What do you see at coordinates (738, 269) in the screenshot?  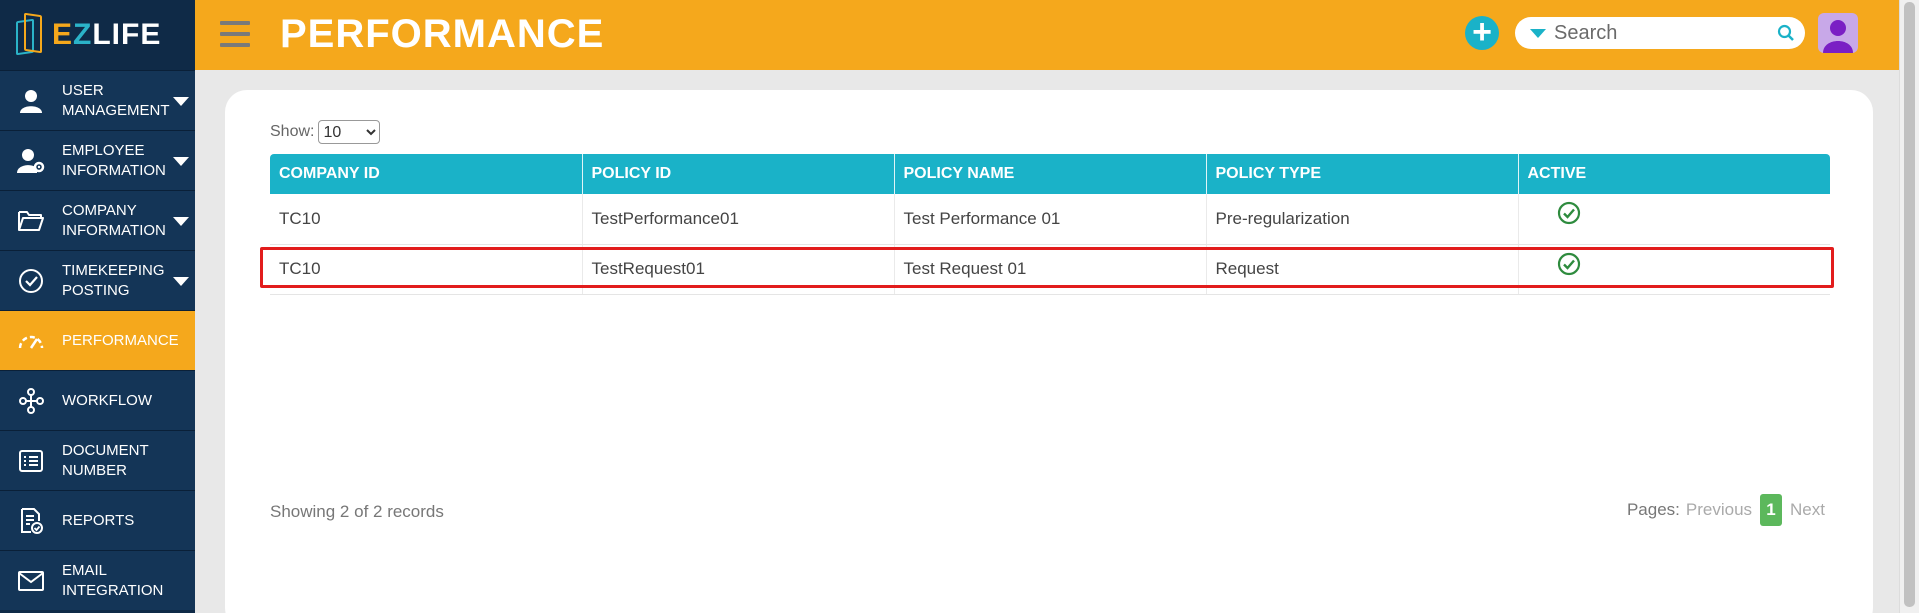 I see `policy-id-cell: TestRequest01` at bounding box center [738, 269].